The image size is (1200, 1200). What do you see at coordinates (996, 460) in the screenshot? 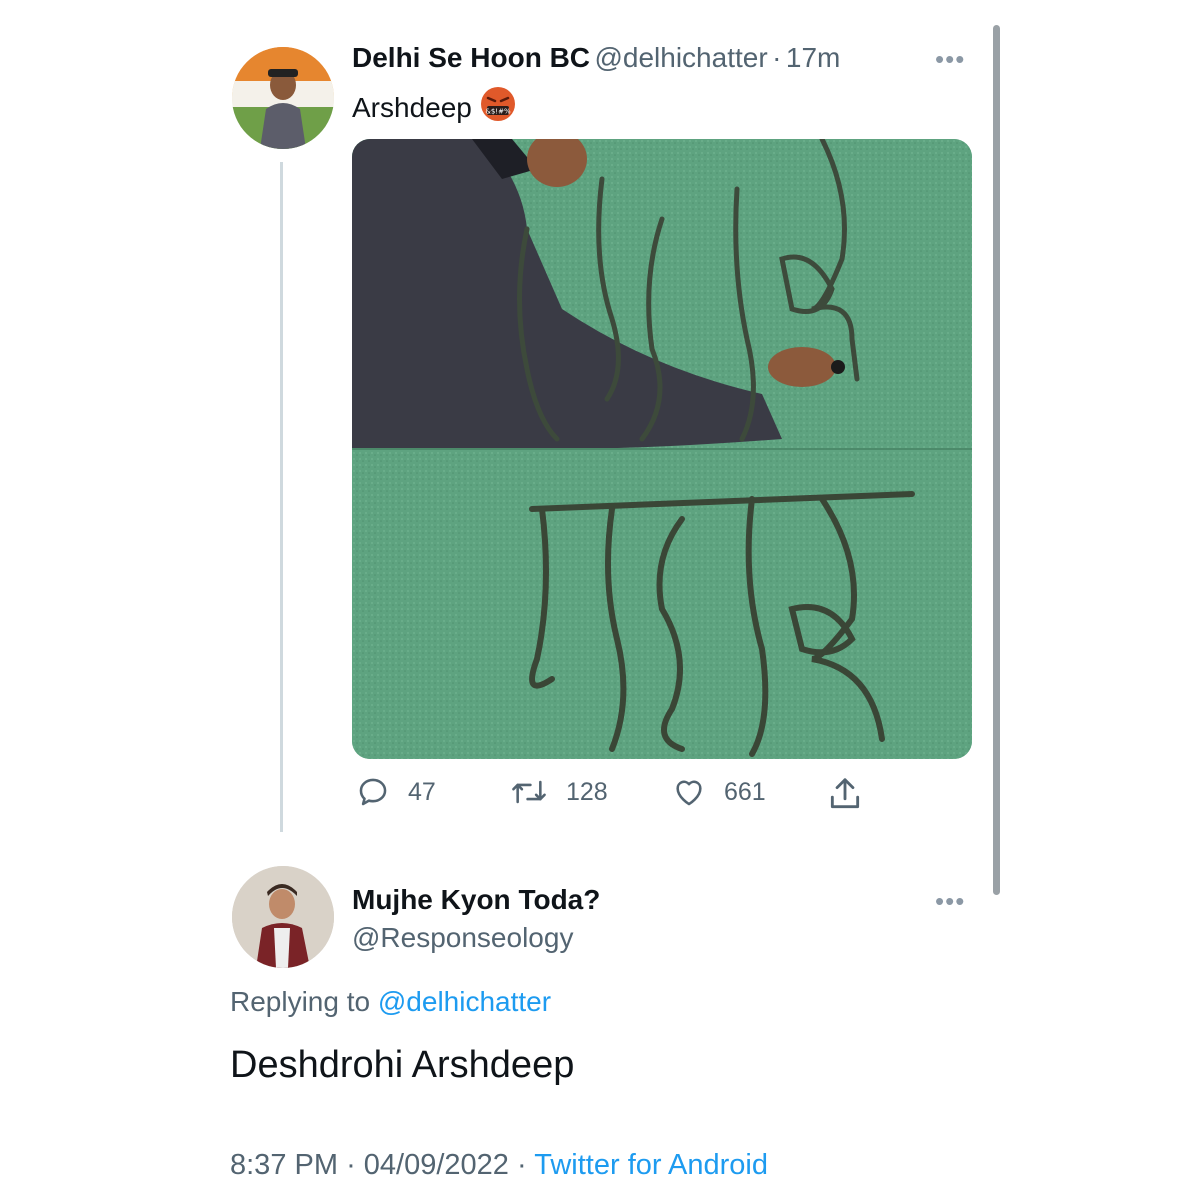
I see `scrollbar` at bounding box center [996, 460].